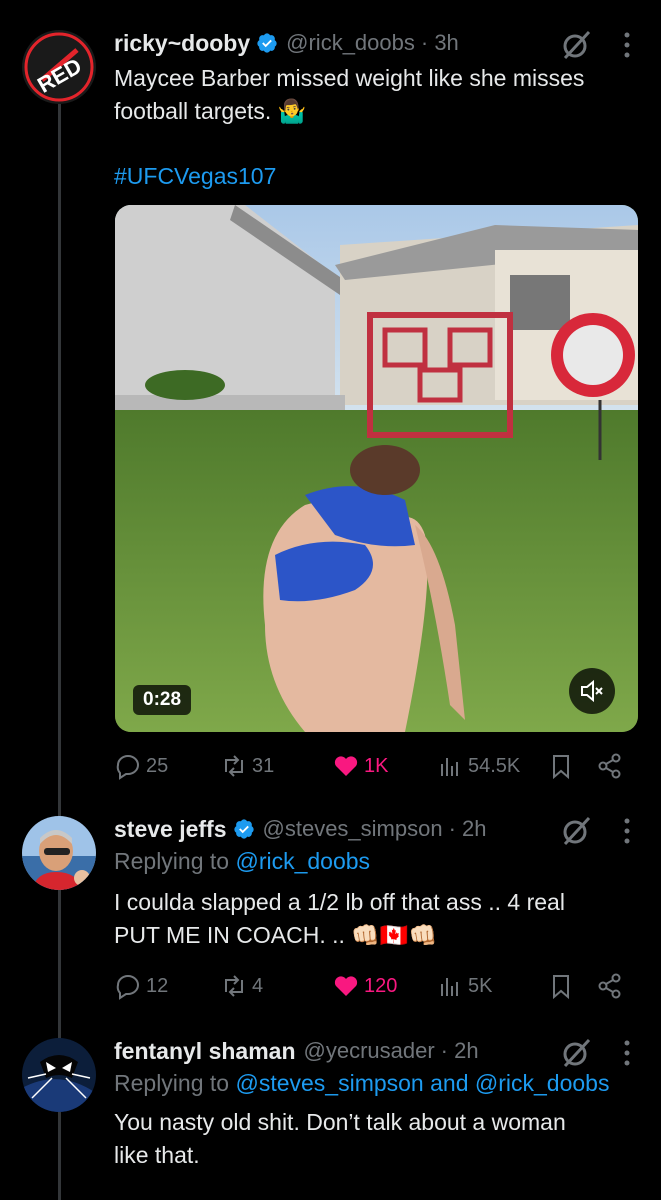  I want to click on reply-button: 12, so click(141, 986).